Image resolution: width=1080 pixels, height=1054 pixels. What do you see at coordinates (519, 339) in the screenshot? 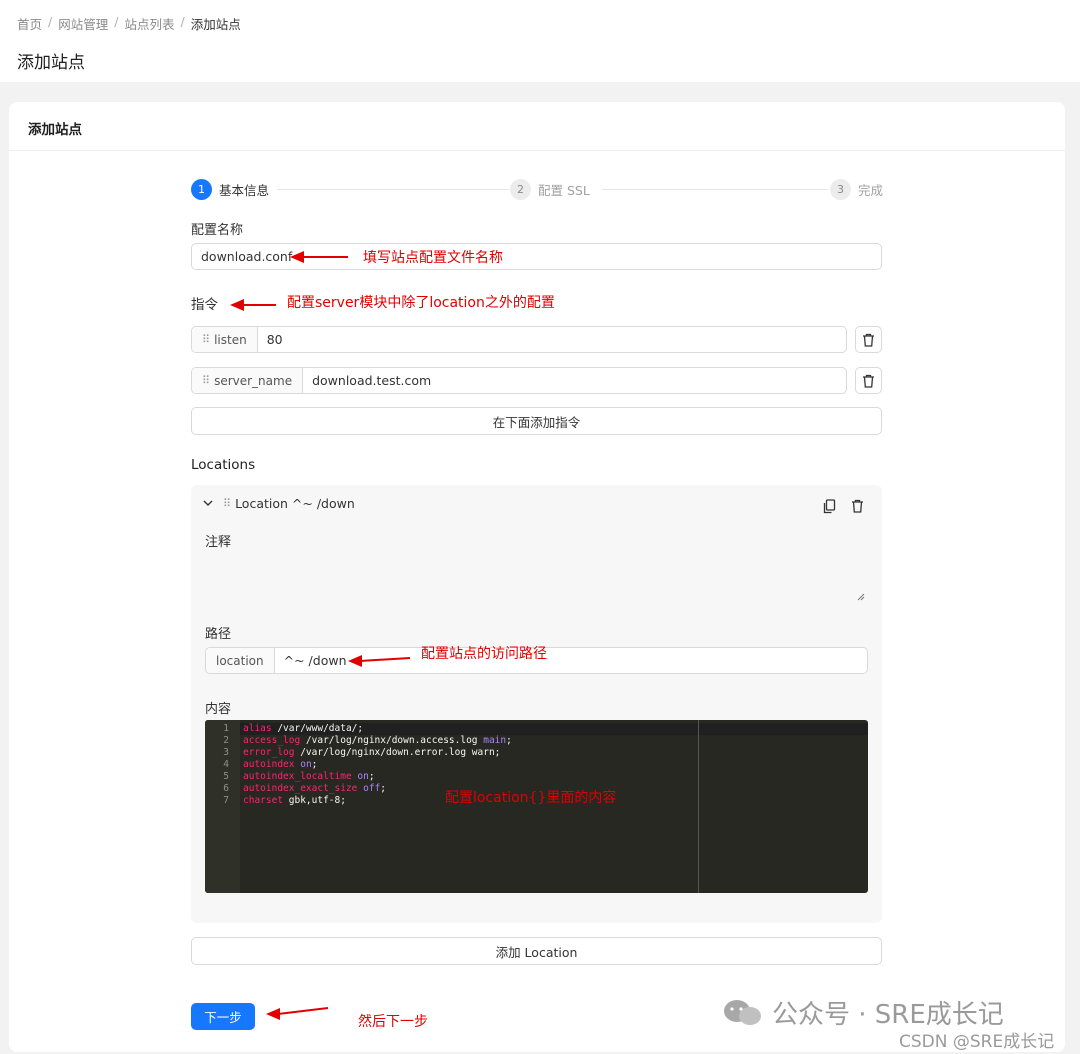
I see `directive-row: ⠿ listen 80` at bounding box center [519, 339].